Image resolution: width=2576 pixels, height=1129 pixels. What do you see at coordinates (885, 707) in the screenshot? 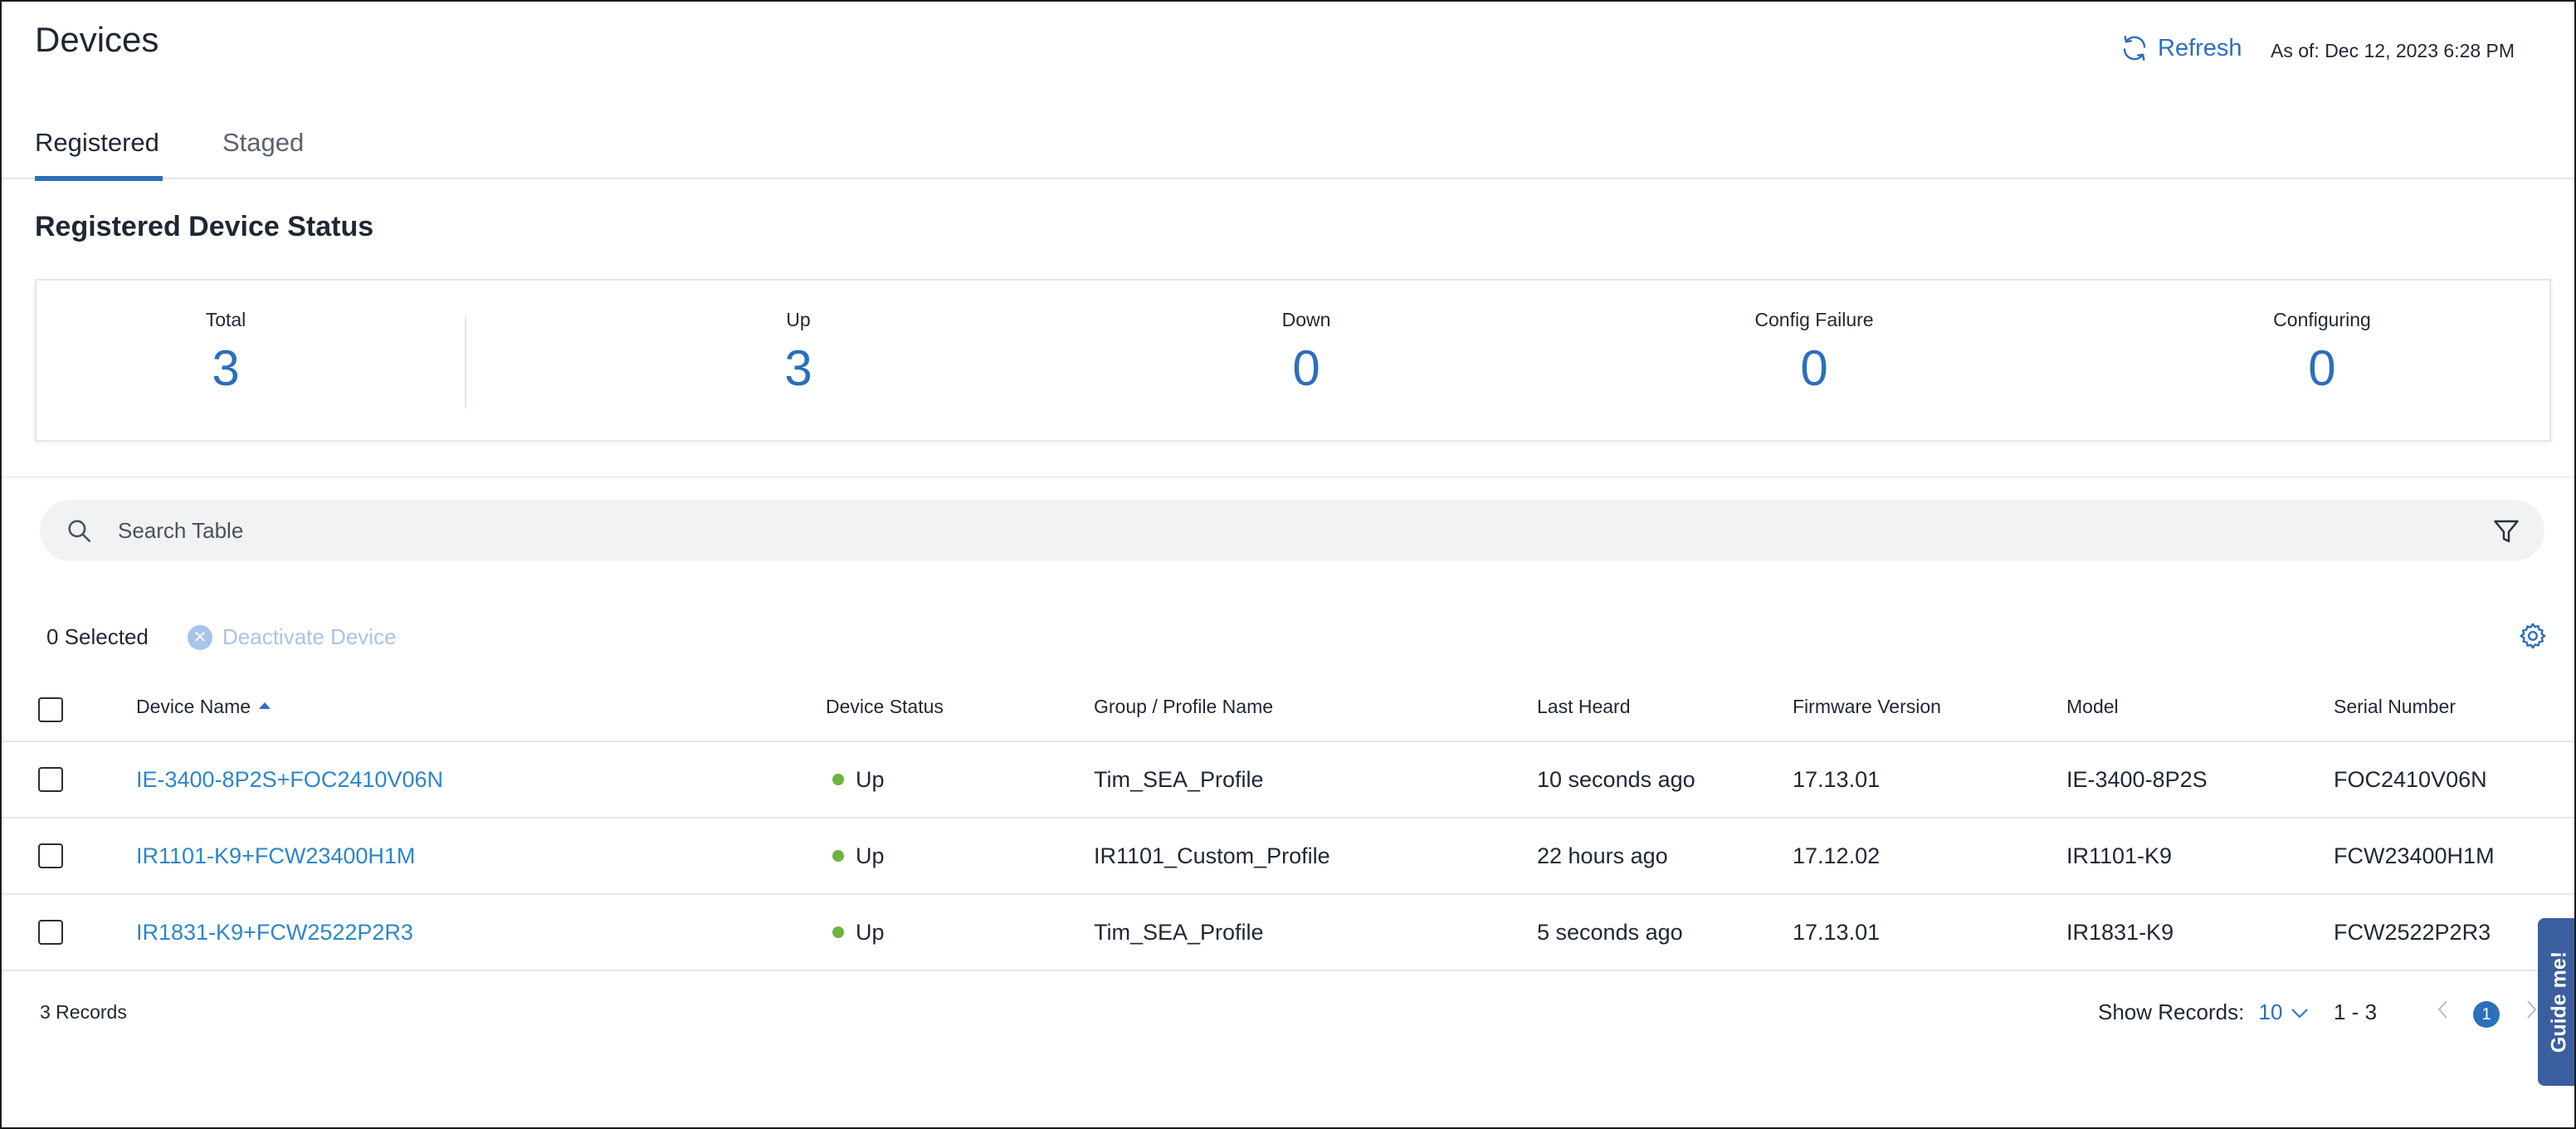
I see `column-header-device-status: Device Status` at bounding box center [885, 707].